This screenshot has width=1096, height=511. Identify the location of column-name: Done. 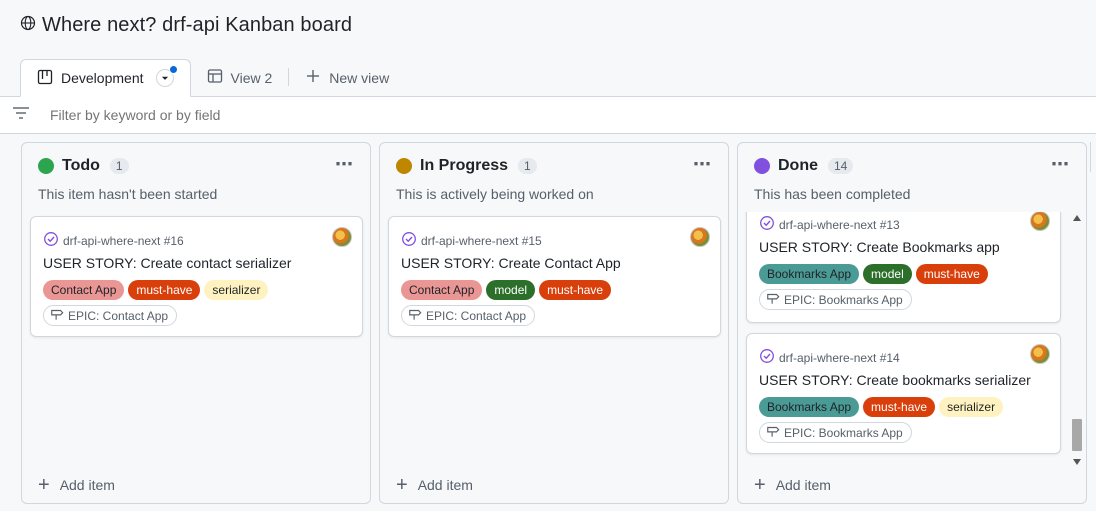
(798, 165).